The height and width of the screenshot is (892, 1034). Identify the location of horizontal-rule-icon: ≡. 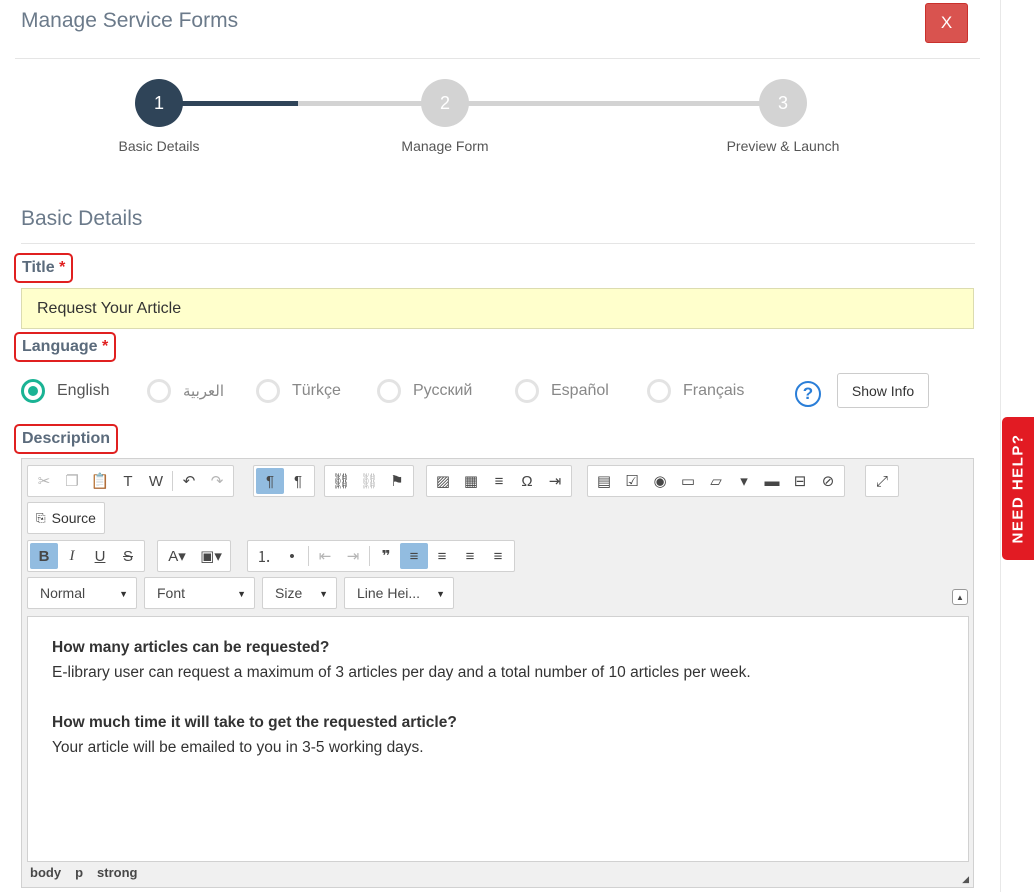
(499, 481).